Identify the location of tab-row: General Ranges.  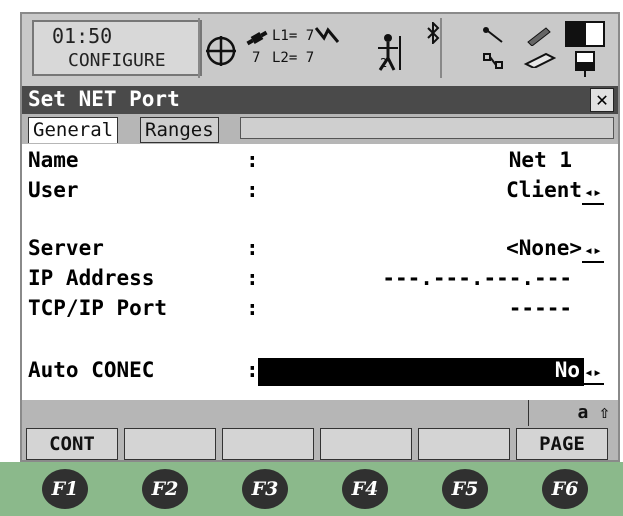
(320, 129).